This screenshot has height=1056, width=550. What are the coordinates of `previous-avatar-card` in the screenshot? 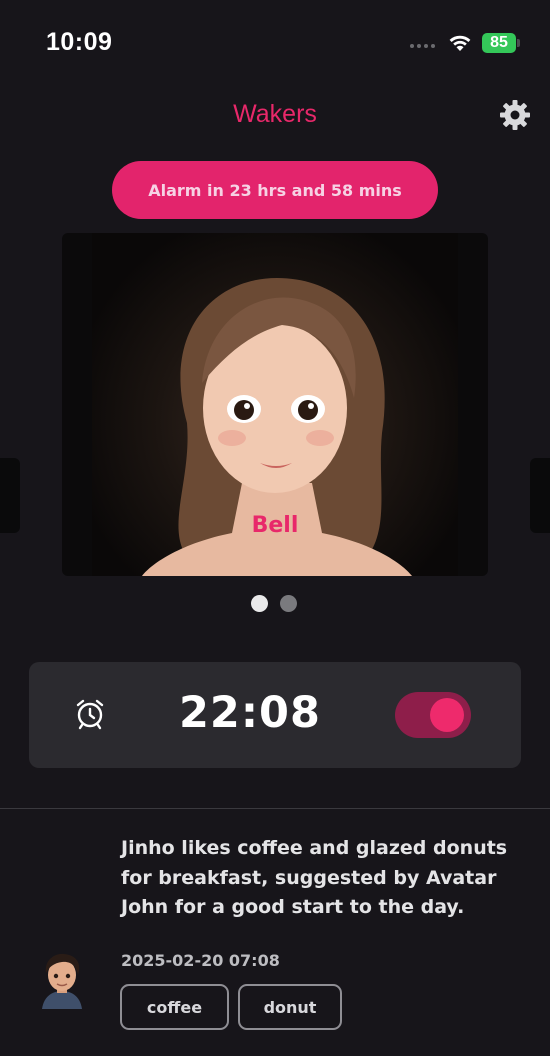 It's located at (10, 495).